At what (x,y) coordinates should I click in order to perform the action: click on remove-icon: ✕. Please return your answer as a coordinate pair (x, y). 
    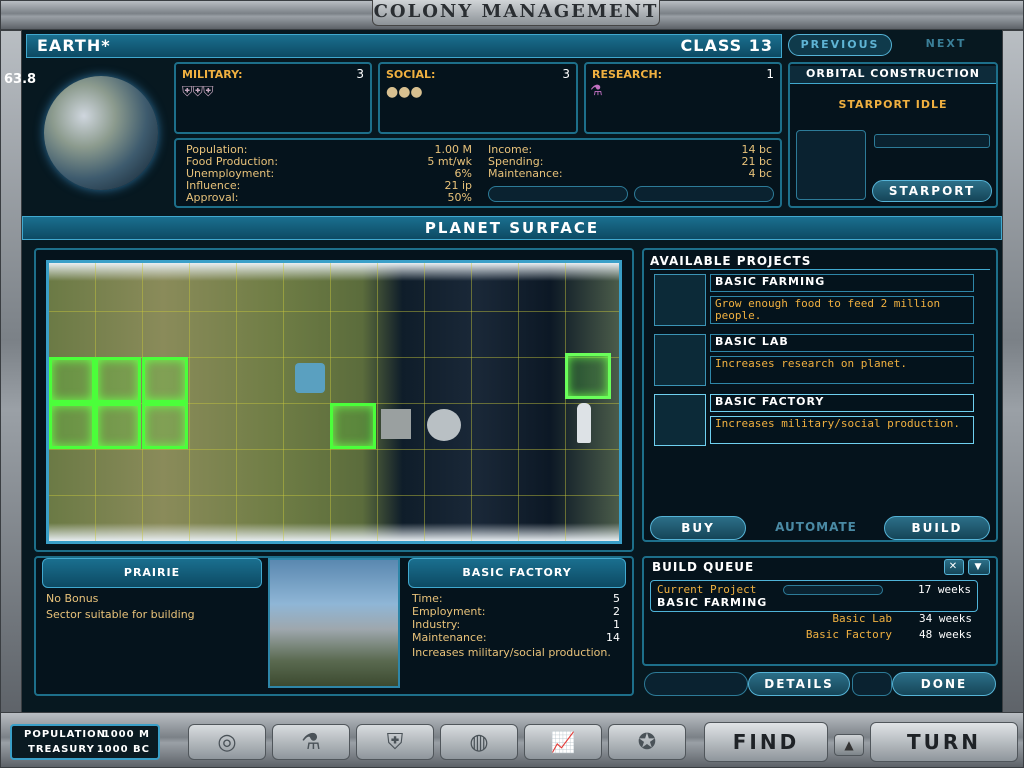
    Looking at the image, I should click on (954, 567).